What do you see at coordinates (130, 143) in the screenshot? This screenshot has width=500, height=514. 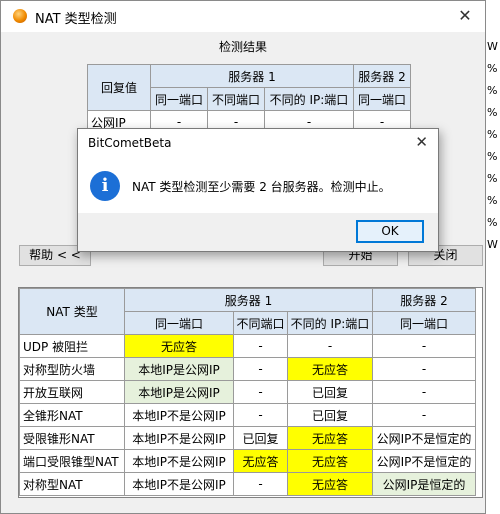 I see `dialog-title: BitCometBeta` at bounding box center [130, 143].